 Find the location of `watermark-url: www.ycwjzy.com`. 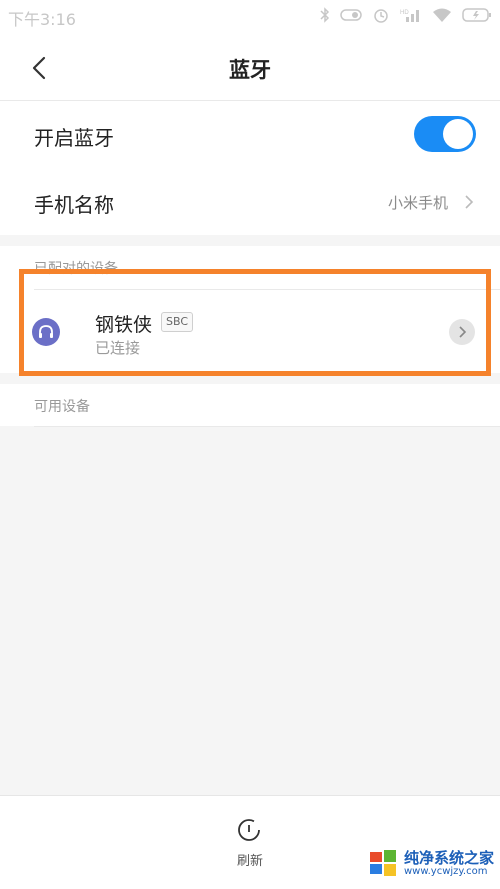

watermark-url: www.ycwjzy.com is located at coordinates (446, 871).